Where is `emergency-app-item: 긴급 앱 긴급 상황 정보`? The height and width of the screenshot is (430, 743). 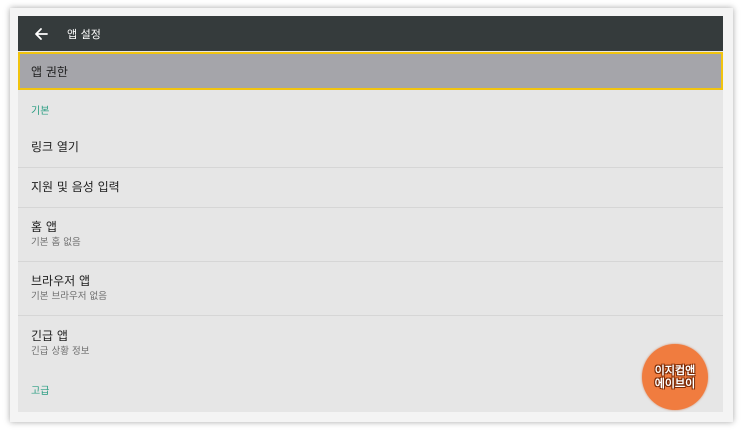
emergency-app-item: 긴급 앱 긴급 상황 정보 is located at coordinates (370, 343).